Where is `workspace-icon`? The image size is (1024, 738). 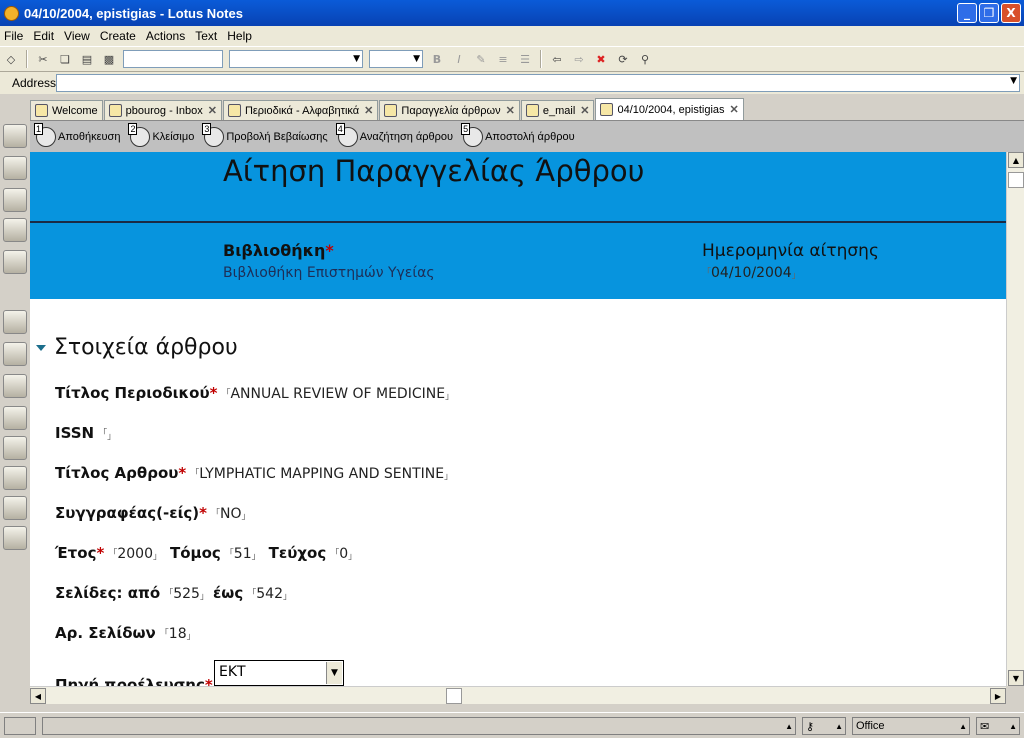 workspace-icon is located at coordinates (15, 386).